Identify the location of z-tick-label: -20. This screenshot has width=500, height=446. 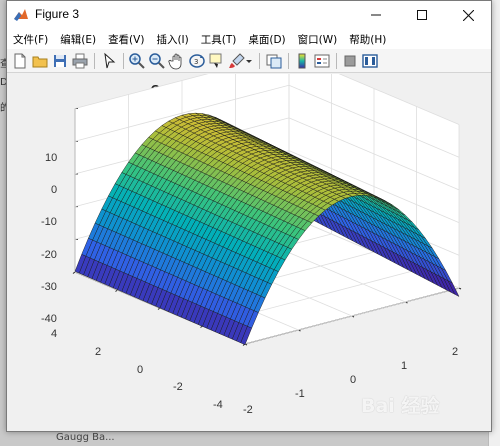
(49, 255).